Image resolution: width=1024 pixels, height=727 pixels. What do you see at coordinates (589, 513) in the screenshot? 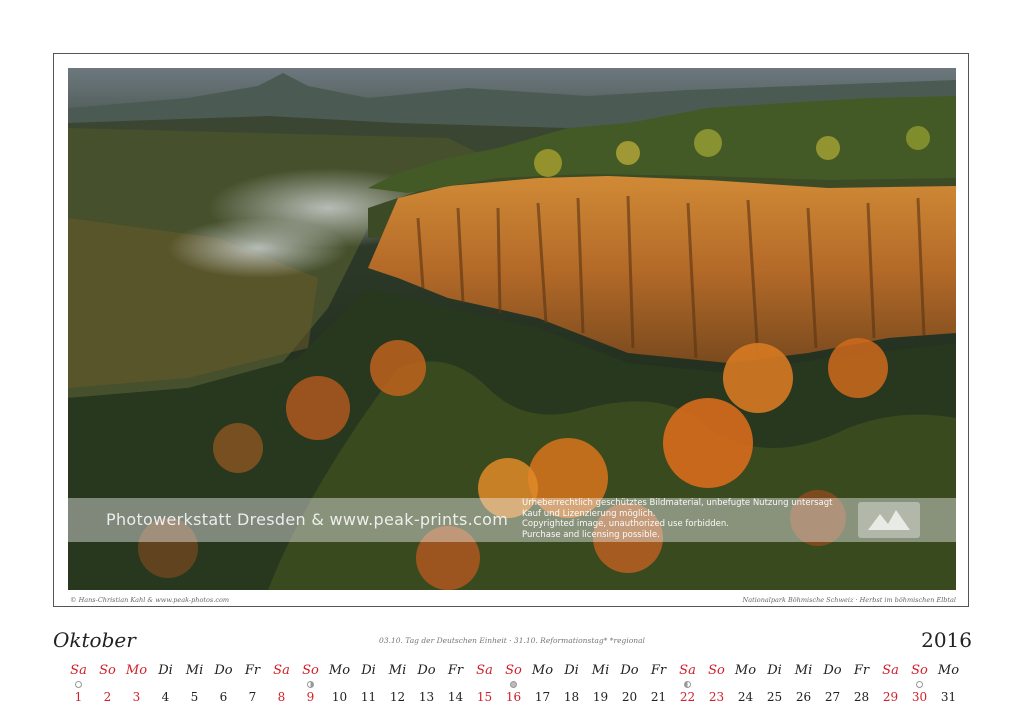
I see `watermark-line: Kauf und Lizenzierung möglich.` at bounding box center [589, 513].